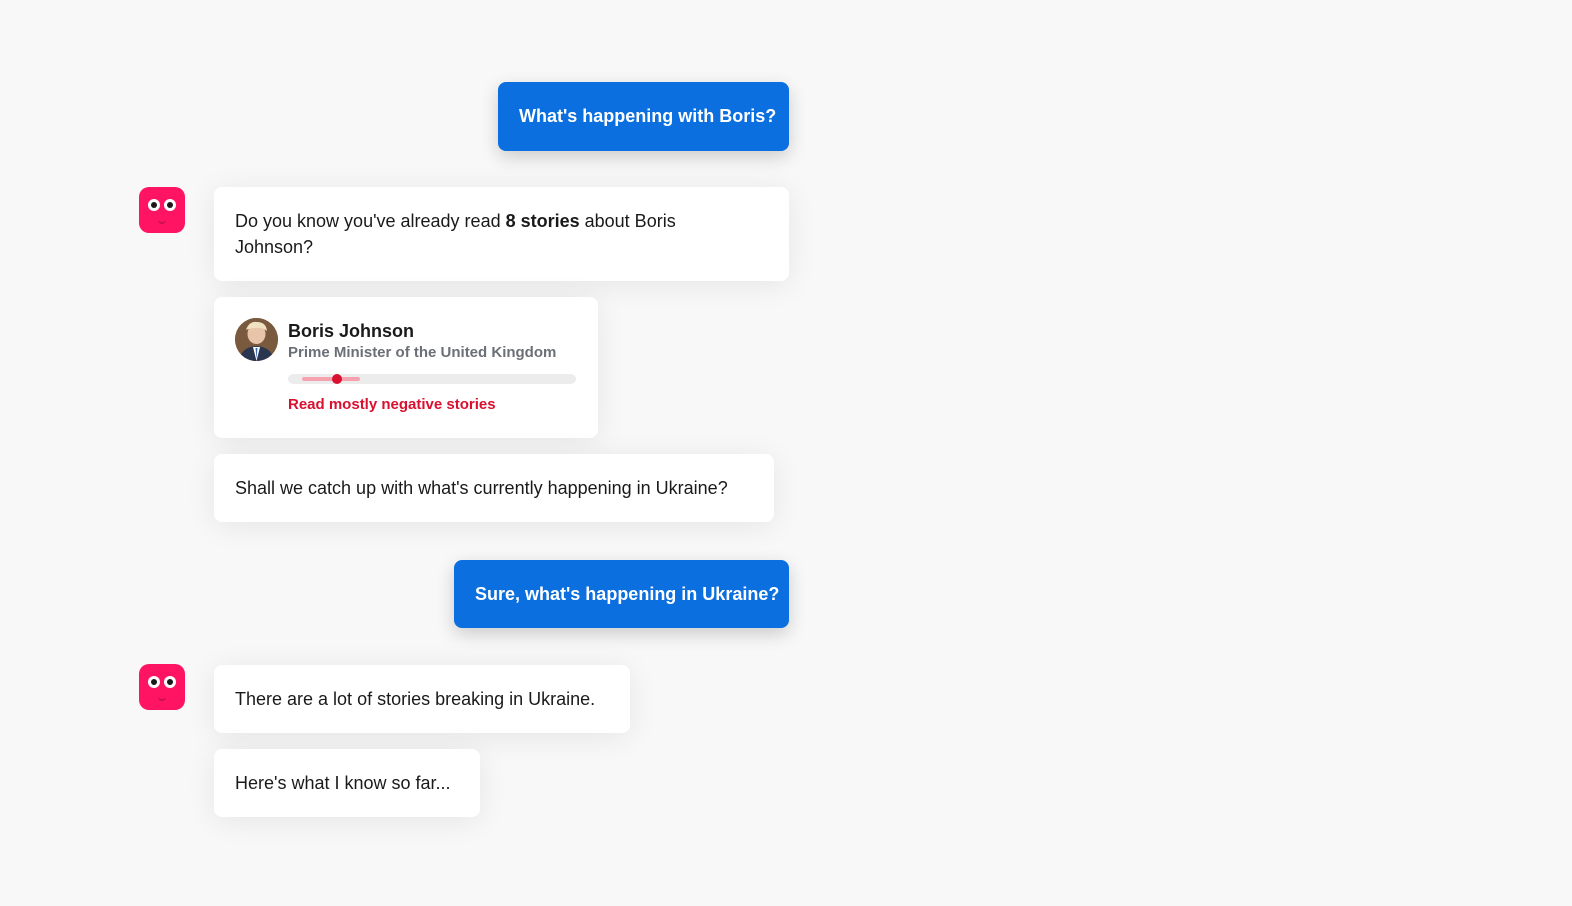  What do you see at coordinates (542, 221) in the screenshot?
I see `story-count: 8 stories` at bounding box center [542, 221].